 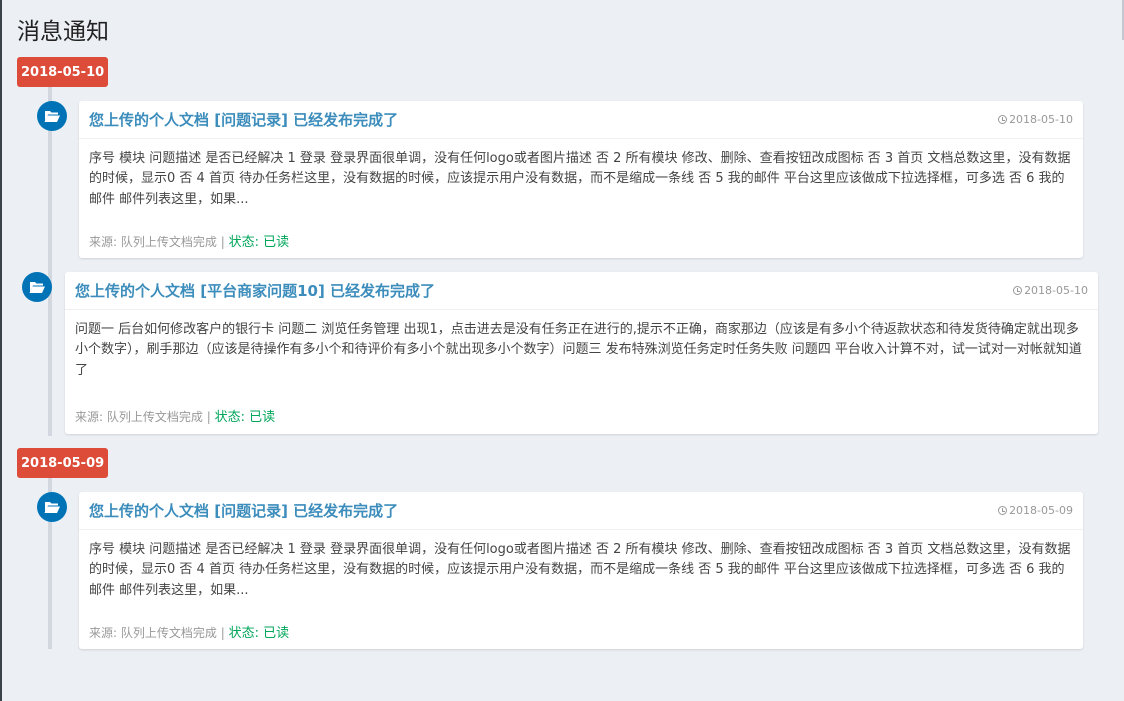 I want to click on date-badge: 2018-05-09, so click(x=63, y=463).